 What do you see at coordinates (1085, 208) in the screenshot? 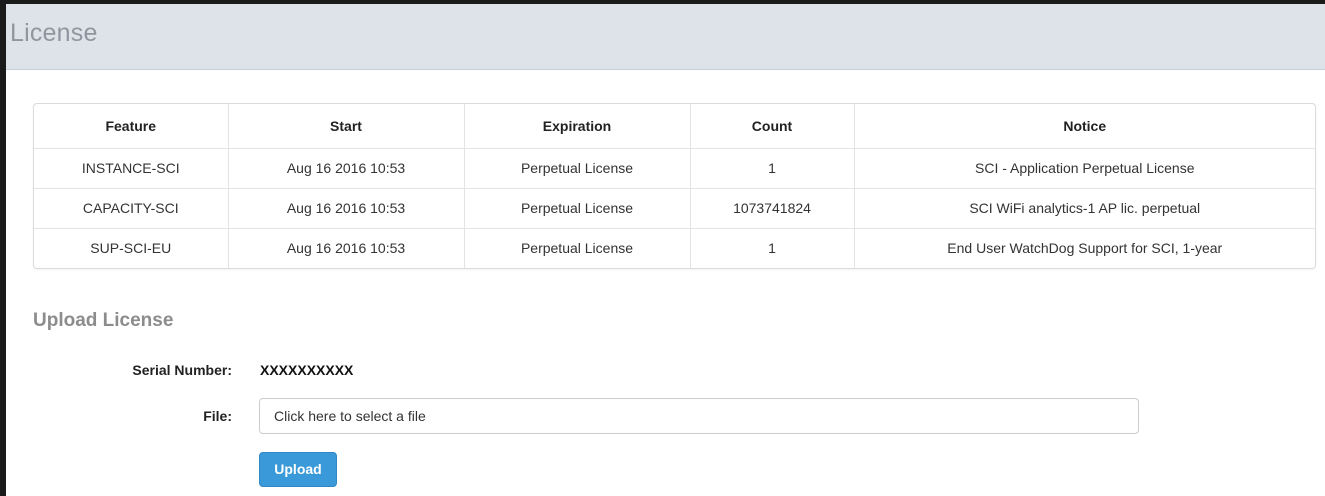
I see `cell-notice: SCI WiFi analytics-1 AP lic. perpetual` at bounding box center [1085, 208].